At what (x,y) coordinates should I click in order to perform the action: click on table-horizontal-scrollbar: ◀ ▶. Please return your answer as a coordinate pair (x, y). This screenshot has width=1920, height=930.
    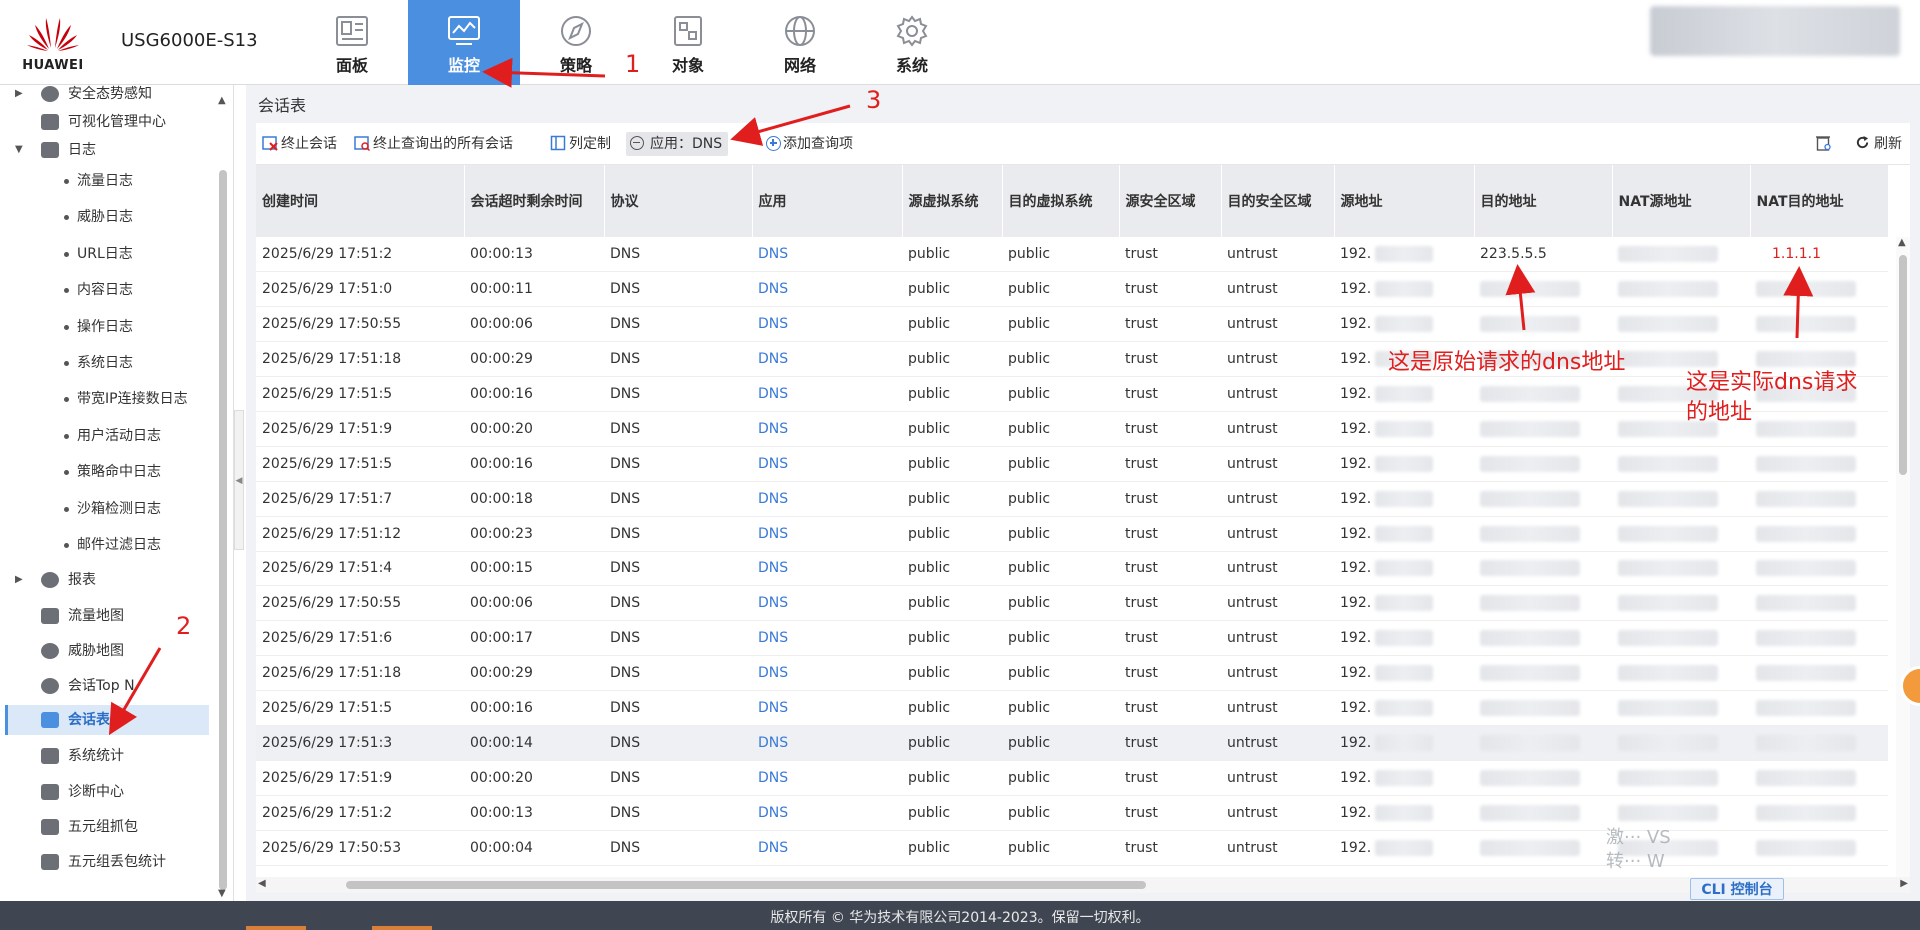
    Looking at the image, I should click on (1083, 885).